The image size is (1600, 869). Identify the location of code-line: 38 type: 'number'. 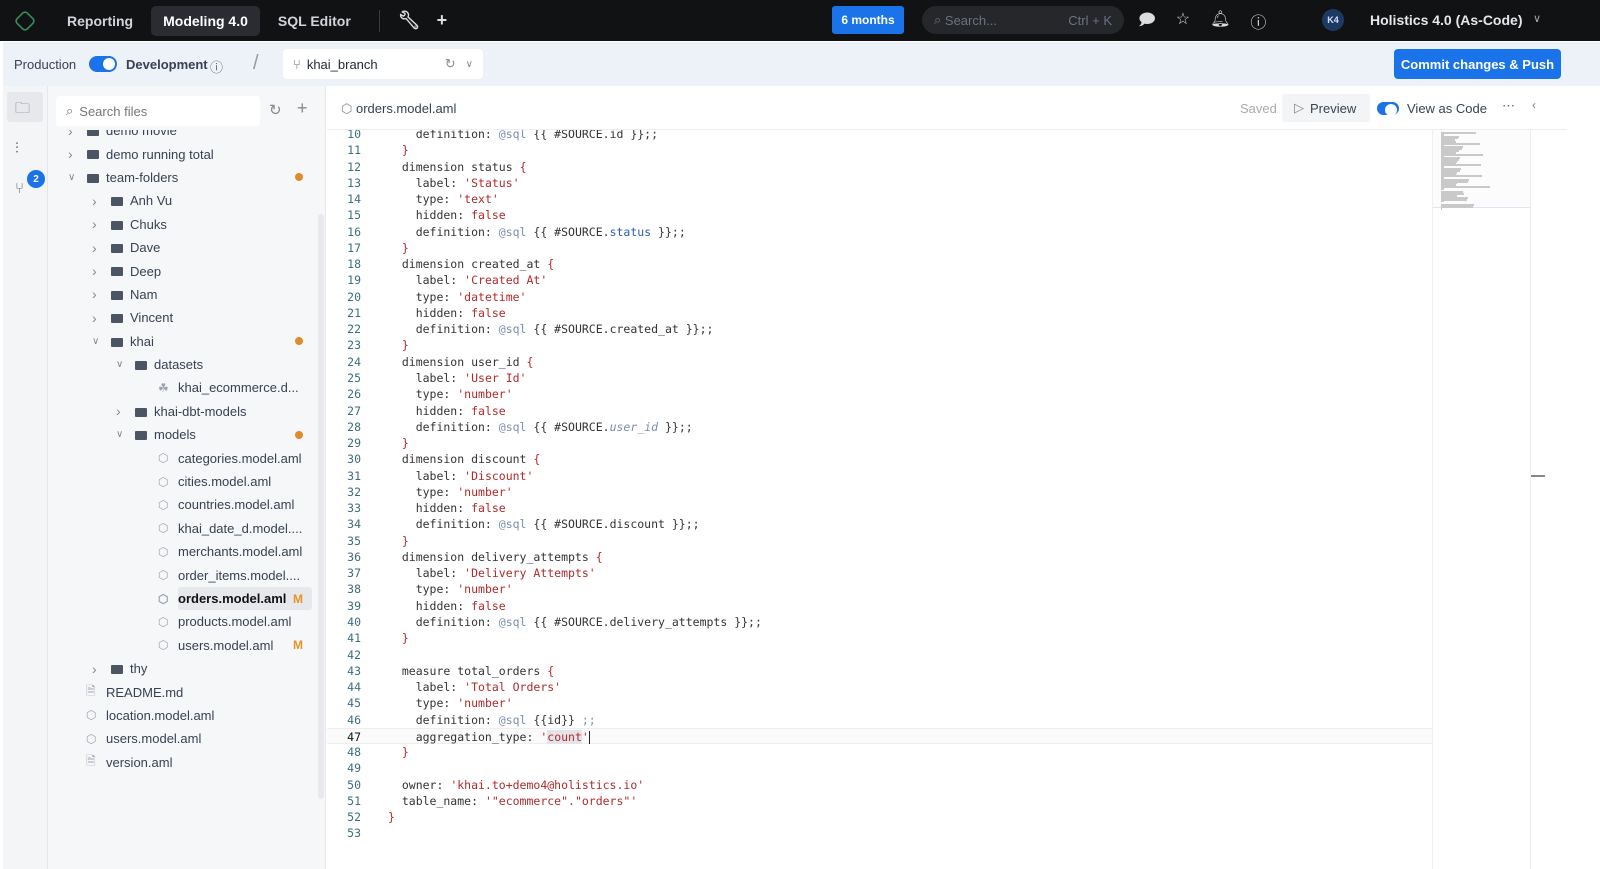
(879, 589).